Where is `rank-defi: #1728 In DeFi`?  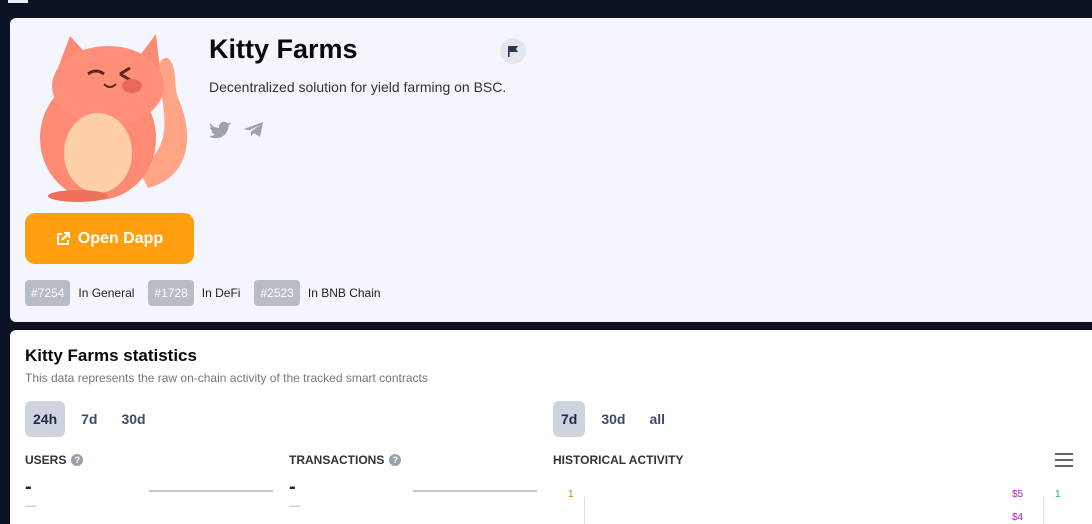 rank-defi: #1728 In DeFi is located at coordinates (194, 293).